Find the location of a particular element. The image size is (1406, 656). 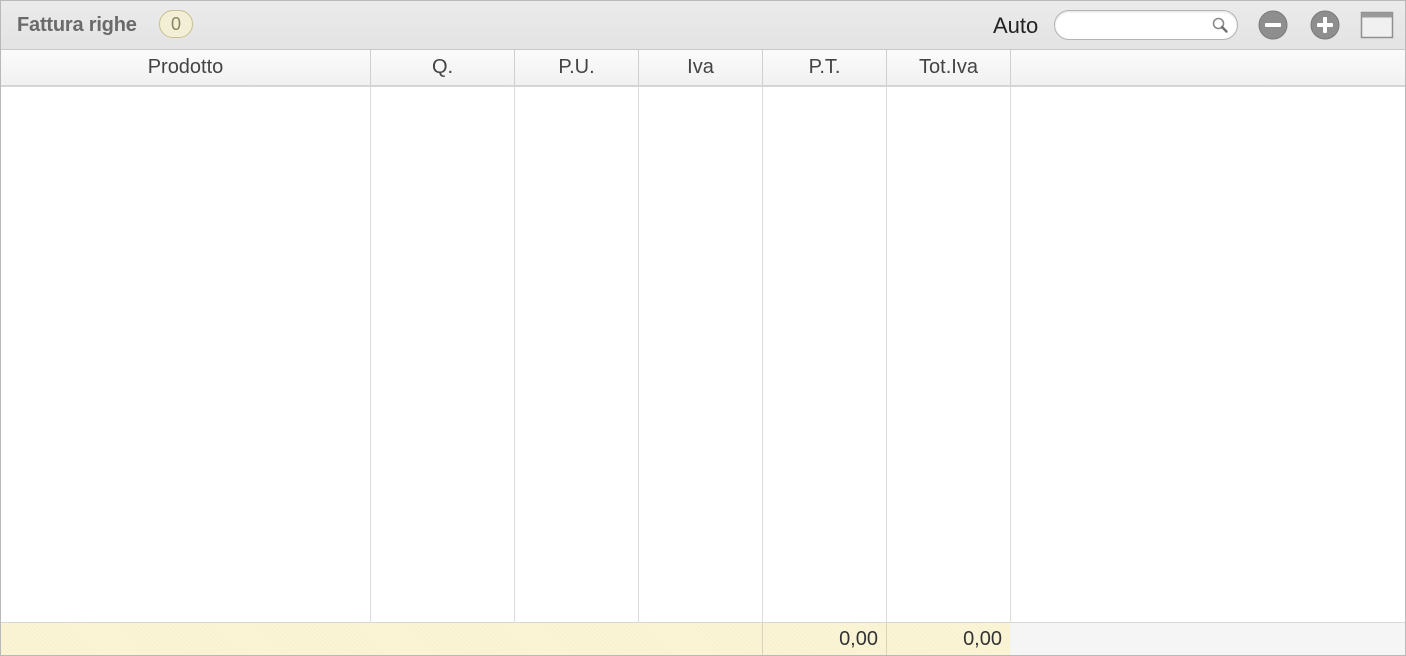

search-field is located at coordinates (1146, 25).